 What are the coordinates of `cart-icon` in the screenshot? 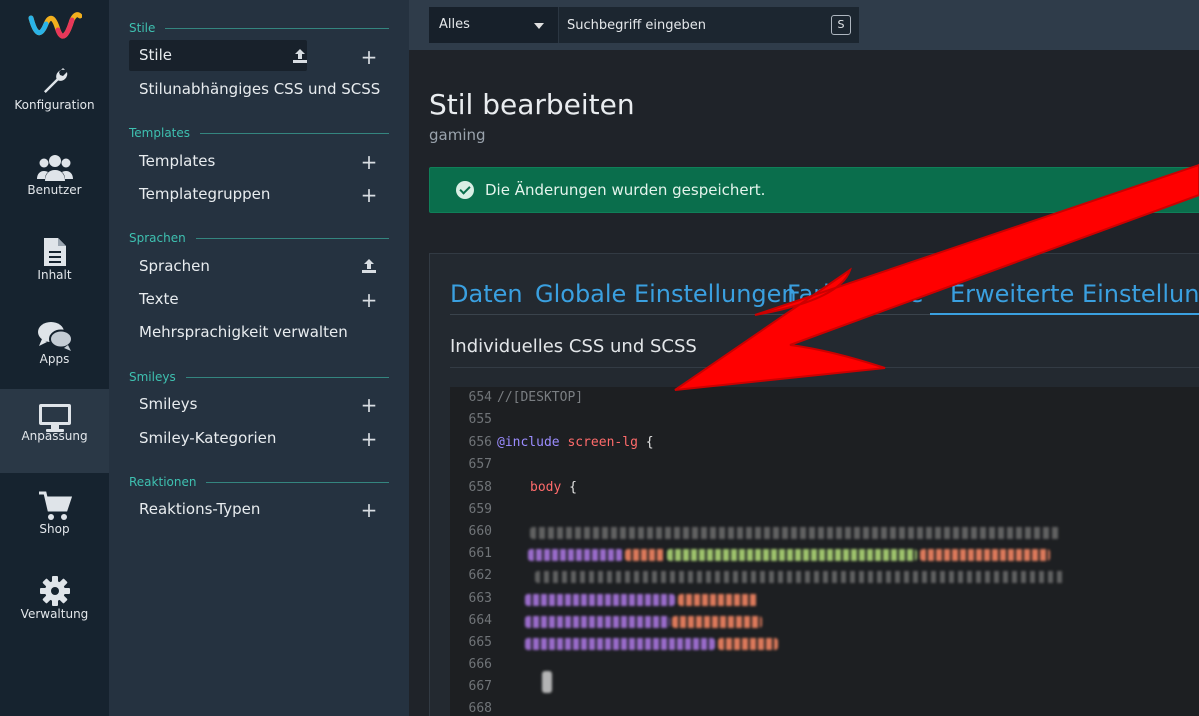 It's located at (54, 501).